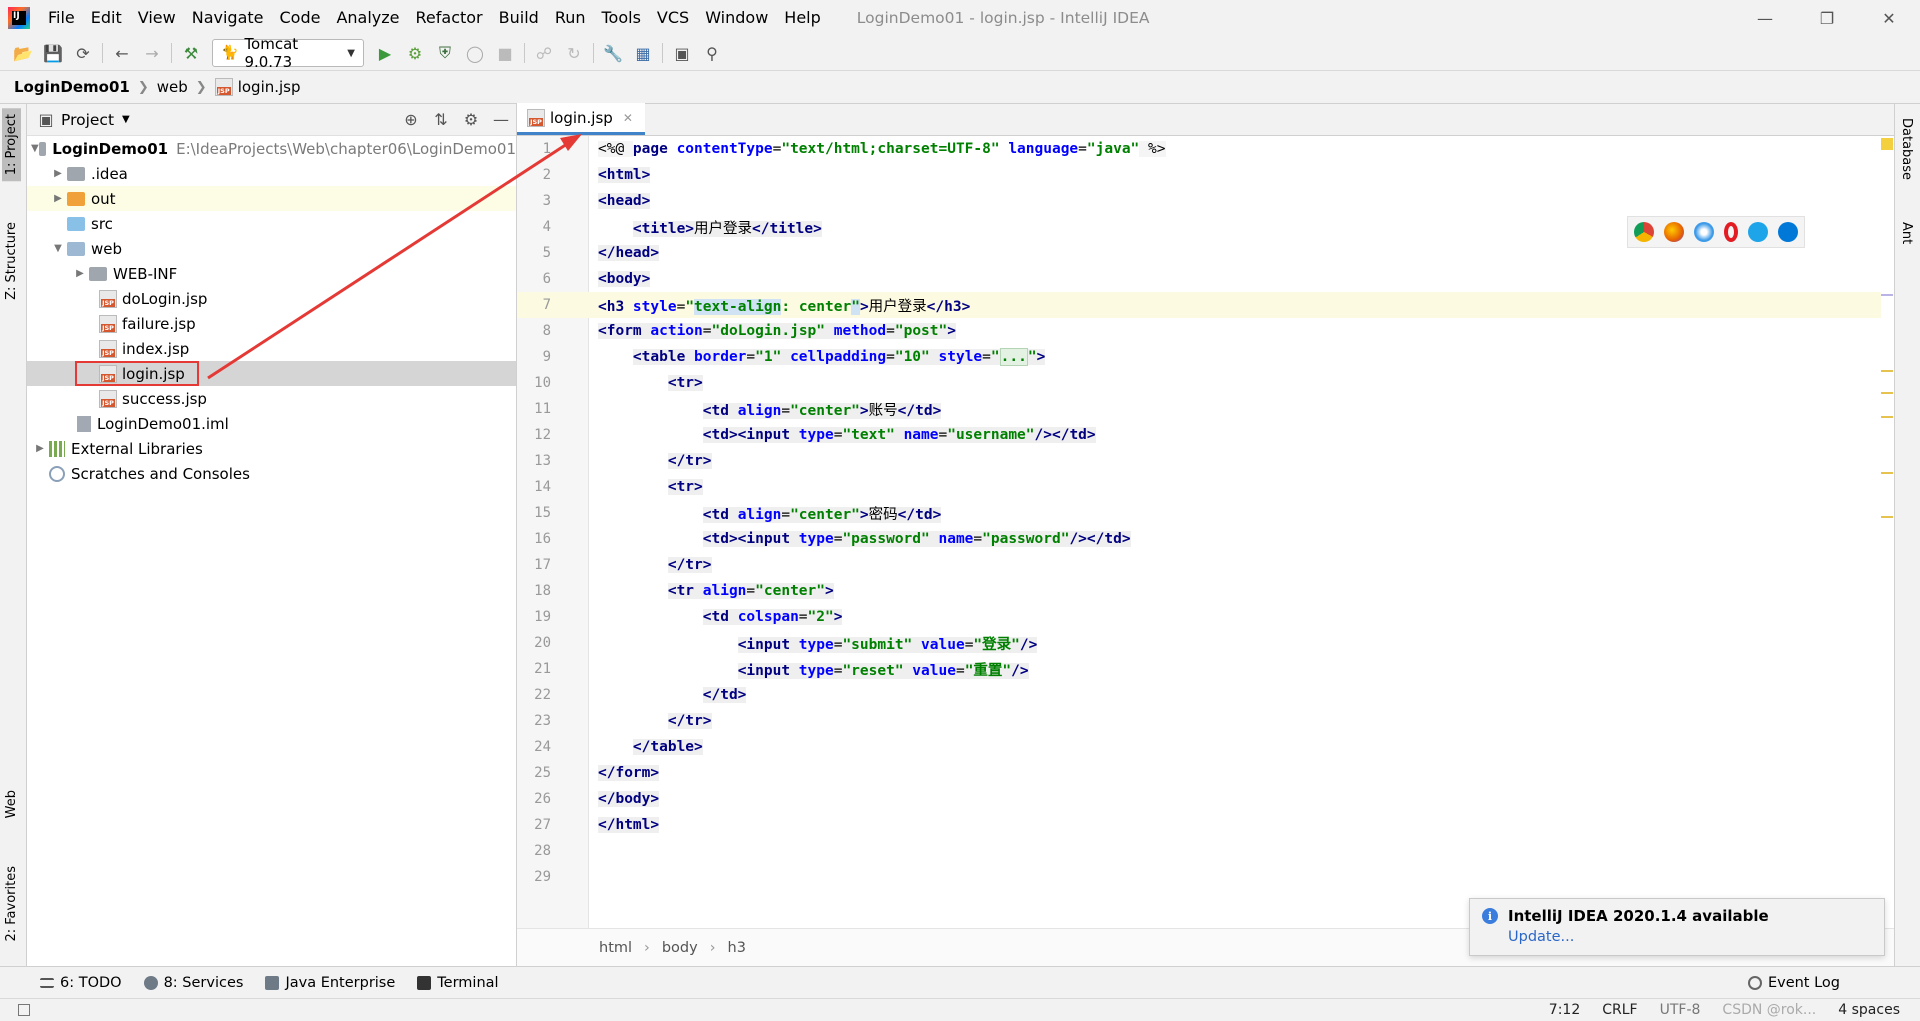 The image size is (1920, 1021). I want to click on menu-refactor: Refactor, so click(449, 18).